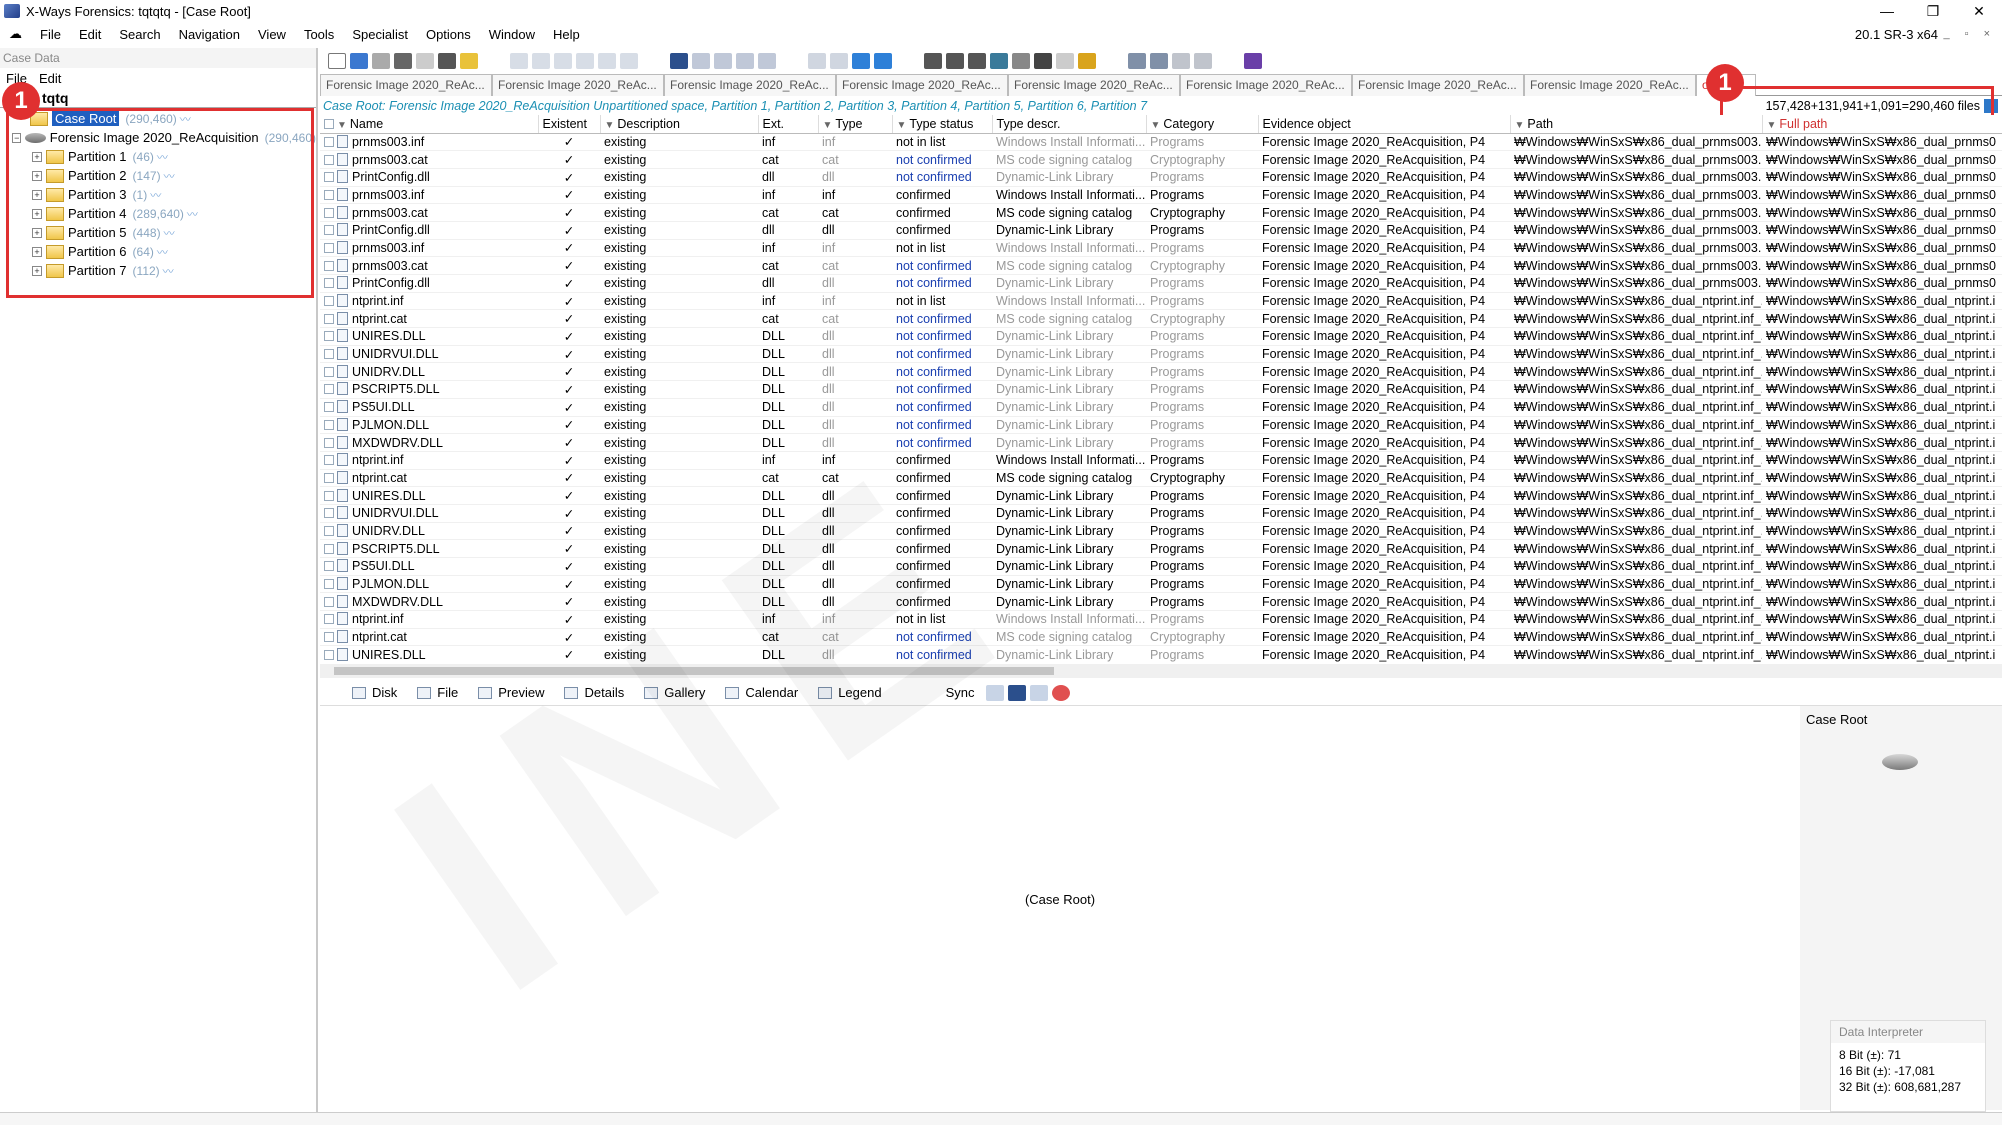 The width and height of the screenshot is (2002, 1125). What do you see at coordinates (861, 61) in the screenshot?
I see `back-arrow-icon` at bounding box center [861, 61].